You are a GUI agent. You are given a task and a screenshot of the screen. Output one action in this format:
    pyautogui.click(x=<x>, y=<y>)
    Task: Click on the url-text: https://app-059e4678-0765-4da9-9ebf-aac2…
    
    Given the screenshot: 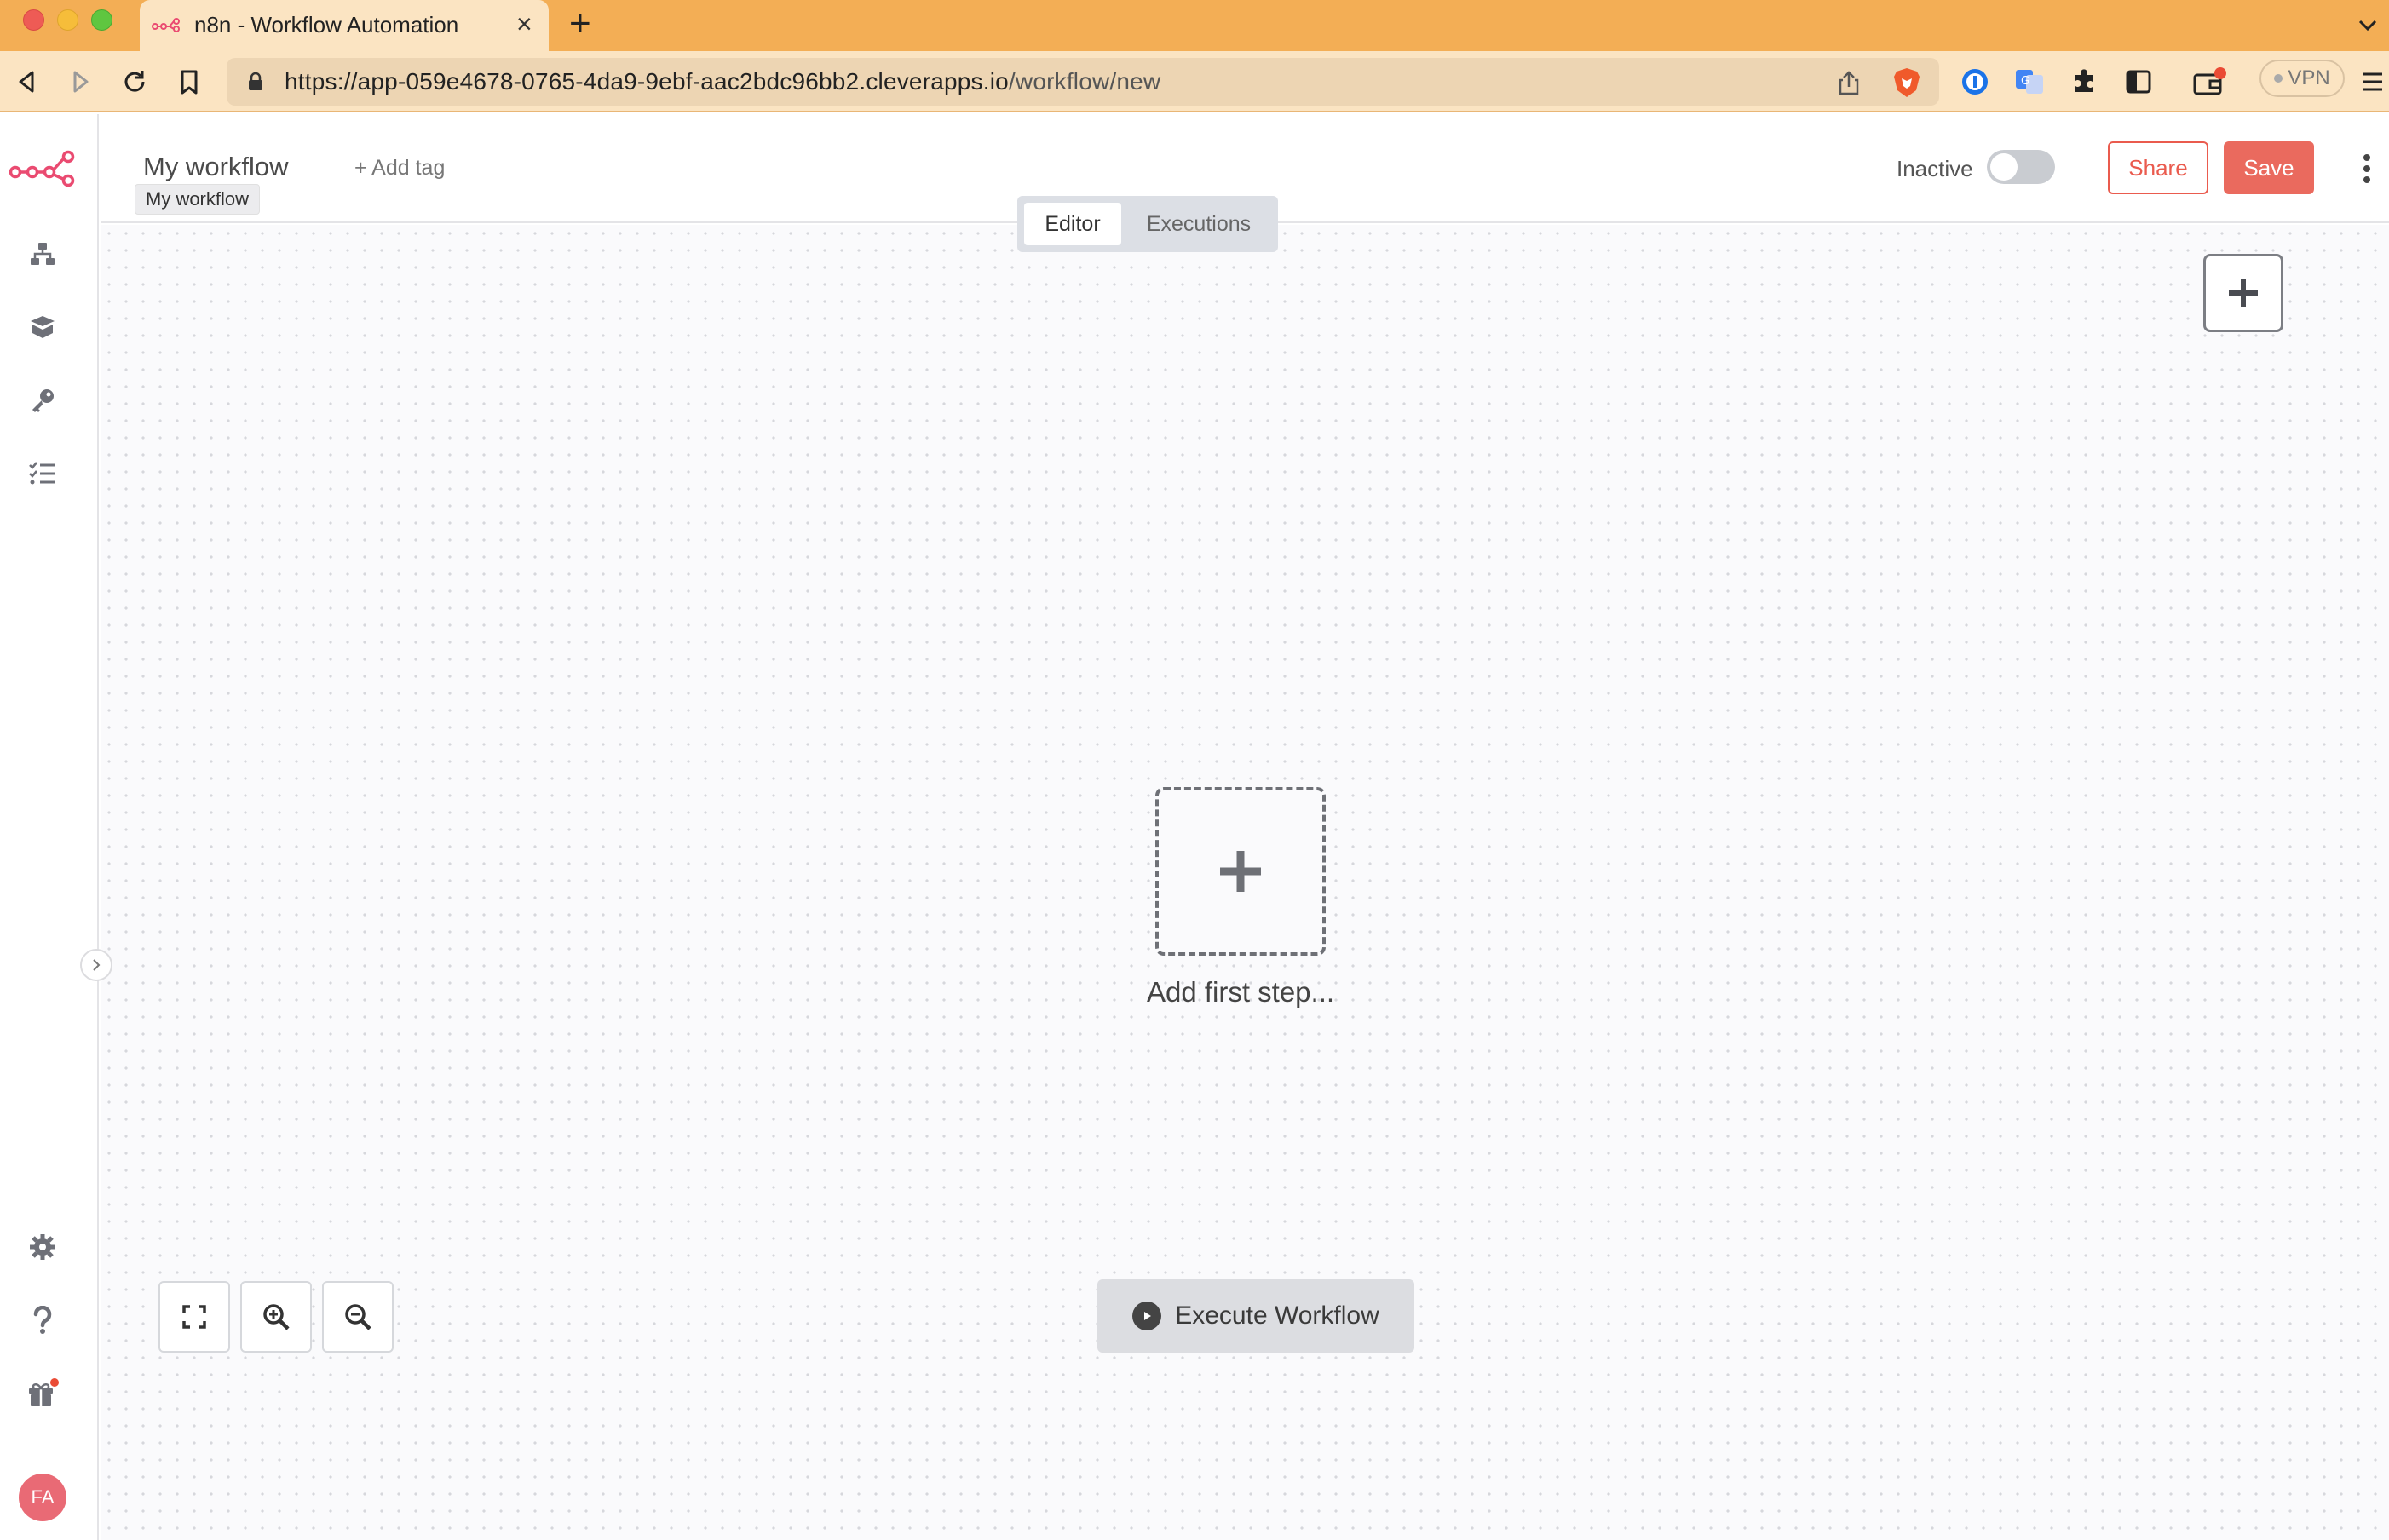 What is the action you would take?
    pyautogui.click(x=722, y=81)
    